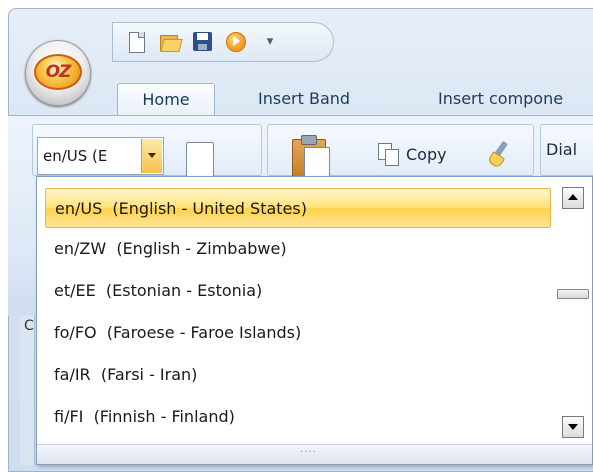 The image size is (593, 472). I want to click on scroll-thumb, so click(573, 294).